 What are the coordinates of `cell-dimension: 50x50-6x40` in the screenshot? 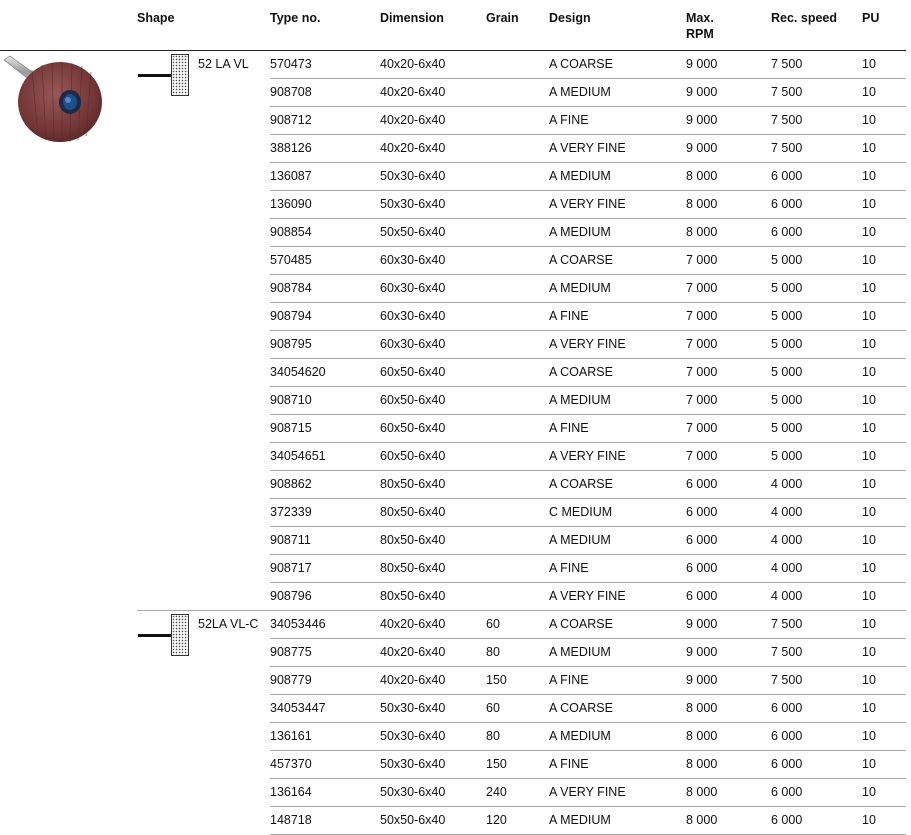 It's located at (413, 232).